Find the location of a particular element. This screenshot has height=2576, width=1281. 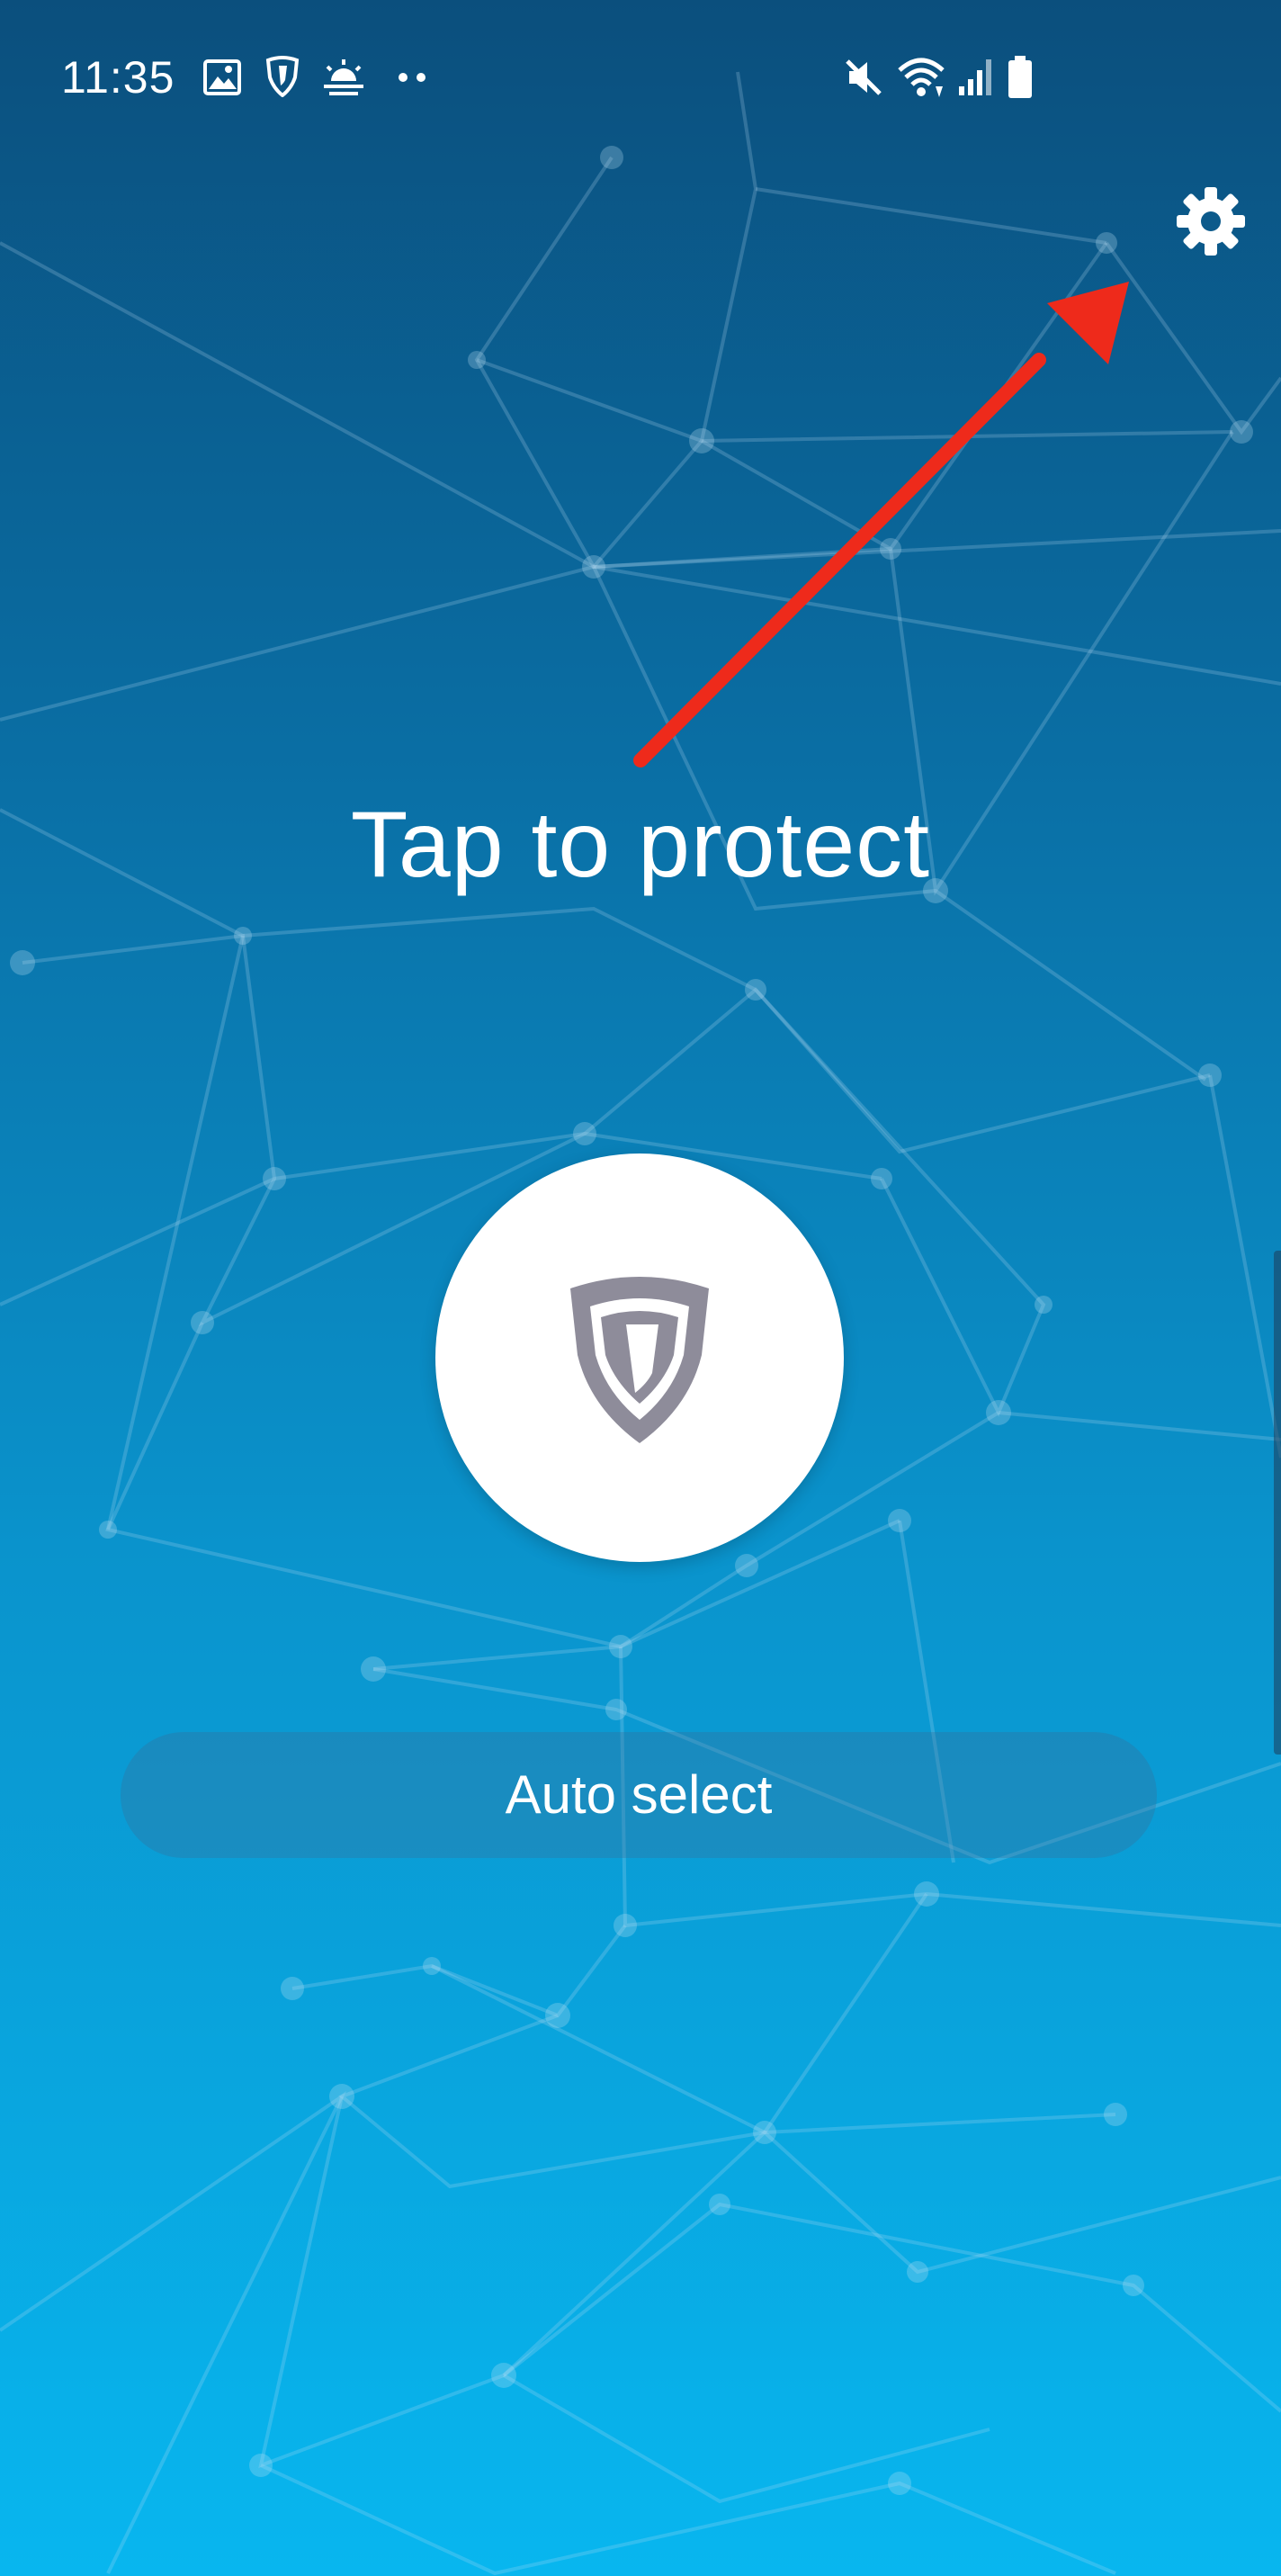

server-select-label: Auto select is located at coordinates (639, 1795).